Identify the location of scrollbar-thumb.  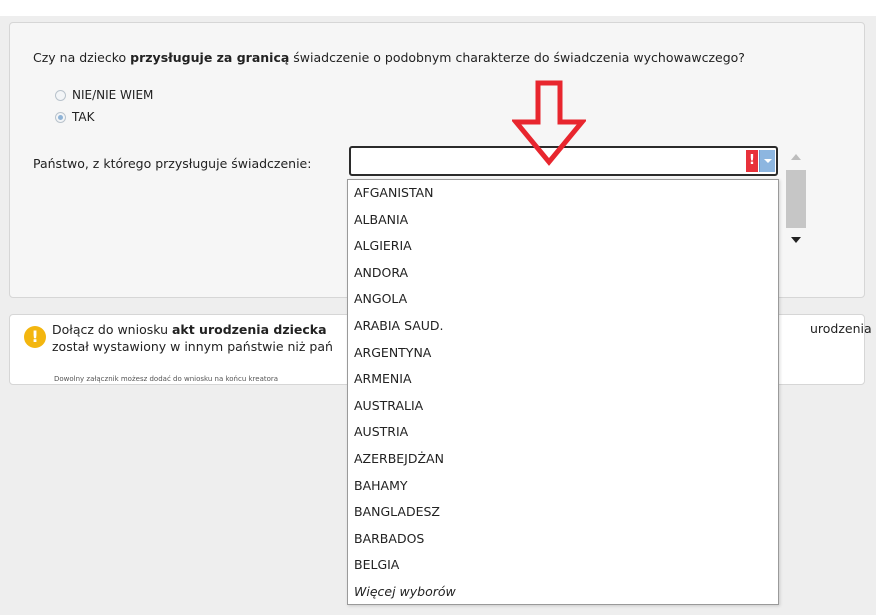
(796, 199).